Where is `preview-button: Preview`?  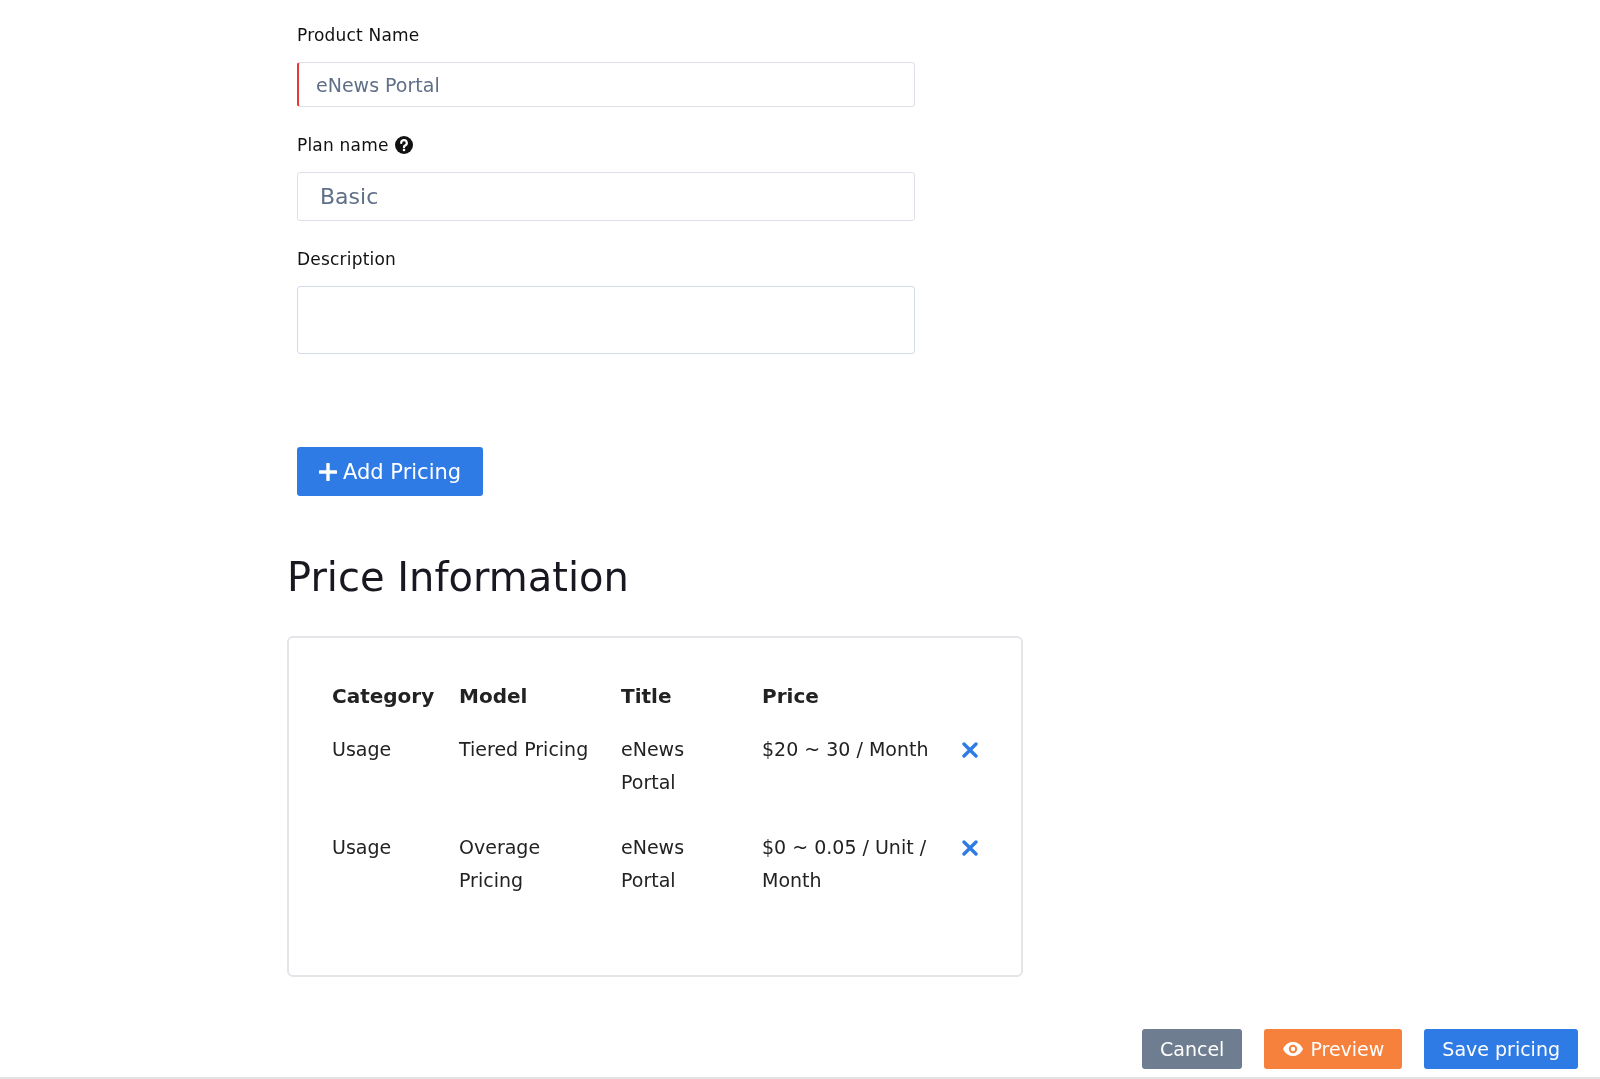 preview-button: Preview is located at coordinates (1333, 1049).